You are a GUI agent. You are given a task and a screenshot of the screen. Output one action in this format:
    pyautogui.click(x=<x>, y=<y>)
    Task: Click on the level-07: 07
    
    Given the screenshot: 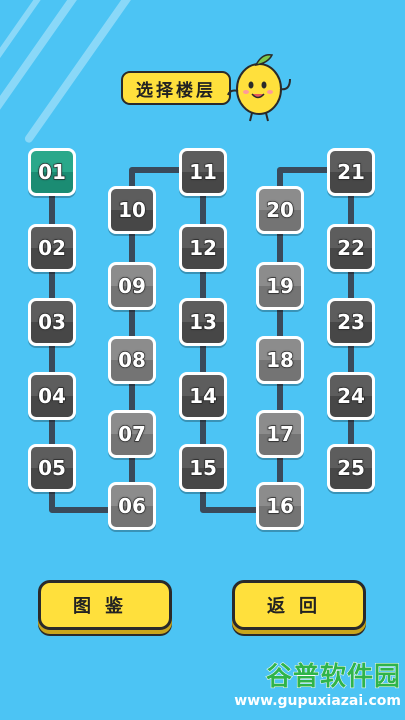 What is the action you would take?
    pyautogui.click(x=132, y=434)
    